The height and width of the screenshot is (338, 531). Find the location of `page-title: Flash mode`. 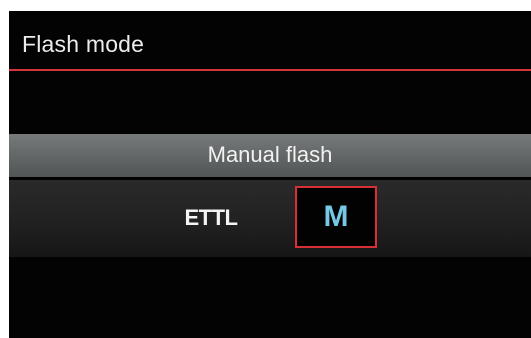

page-title: Flash mode is located at coordinates (83, 44).